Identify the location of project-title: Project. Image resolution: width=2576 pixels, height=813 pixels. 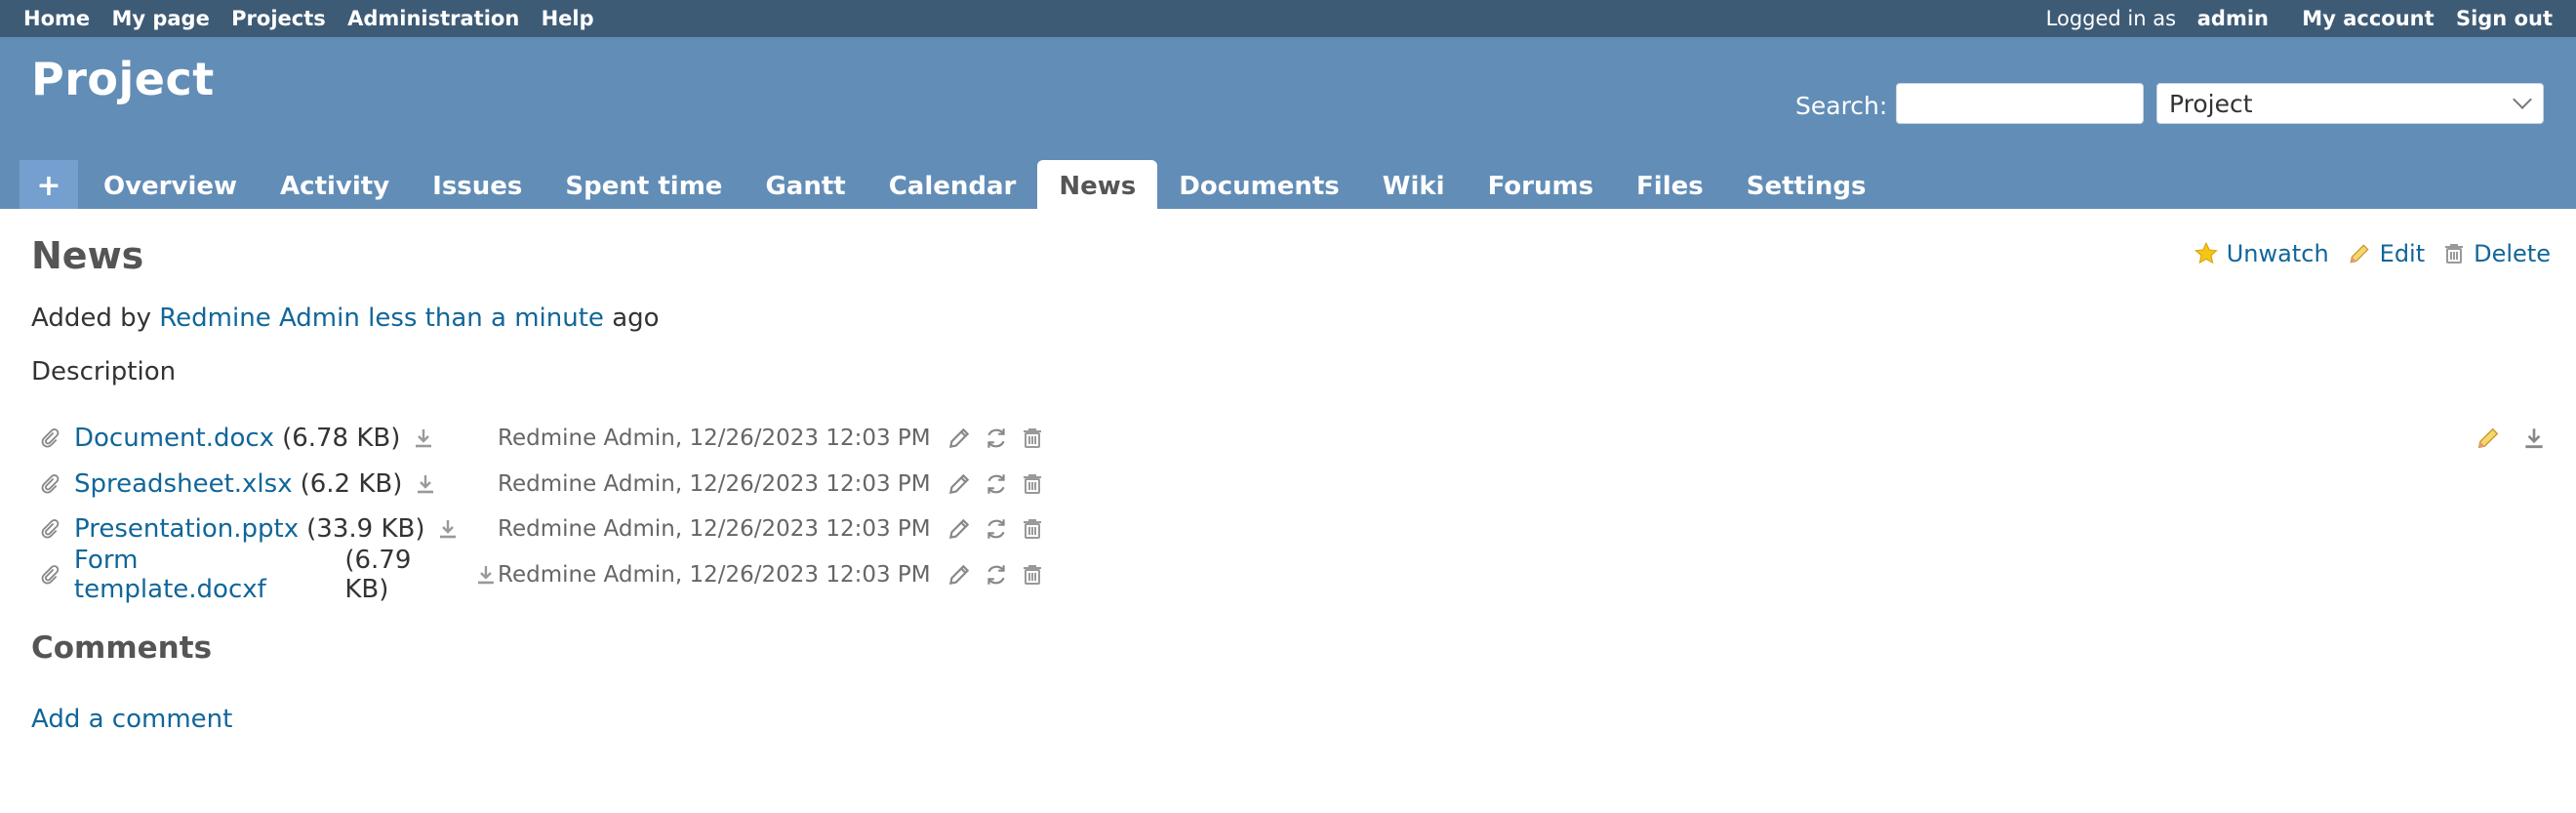
(123, 79).